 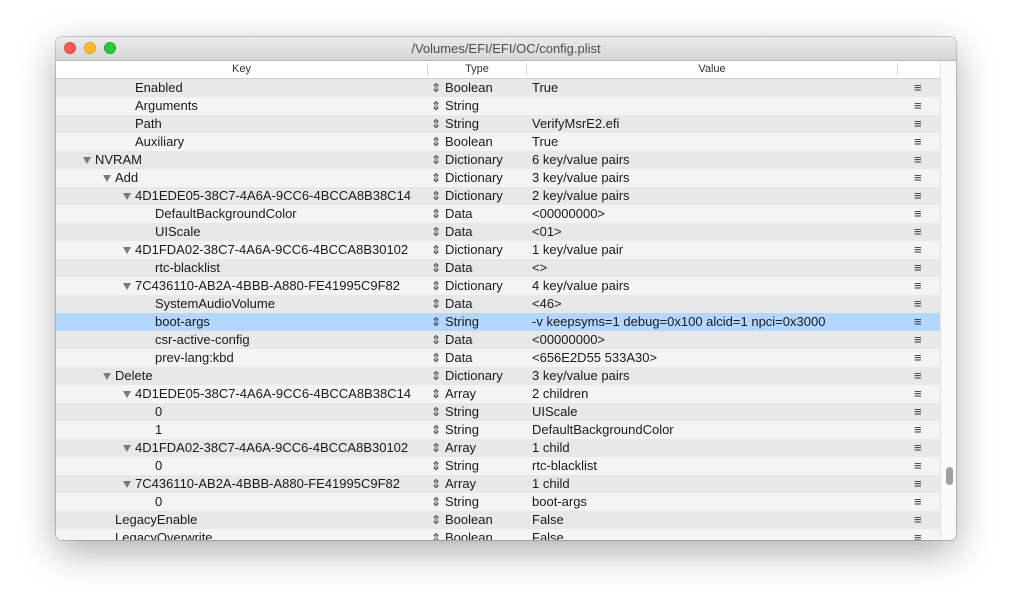 What do you see at coordinates (242, 304) in the screenshot?
I see `key-cell: SystemAudioVolume` at bounding box center [242, 304].